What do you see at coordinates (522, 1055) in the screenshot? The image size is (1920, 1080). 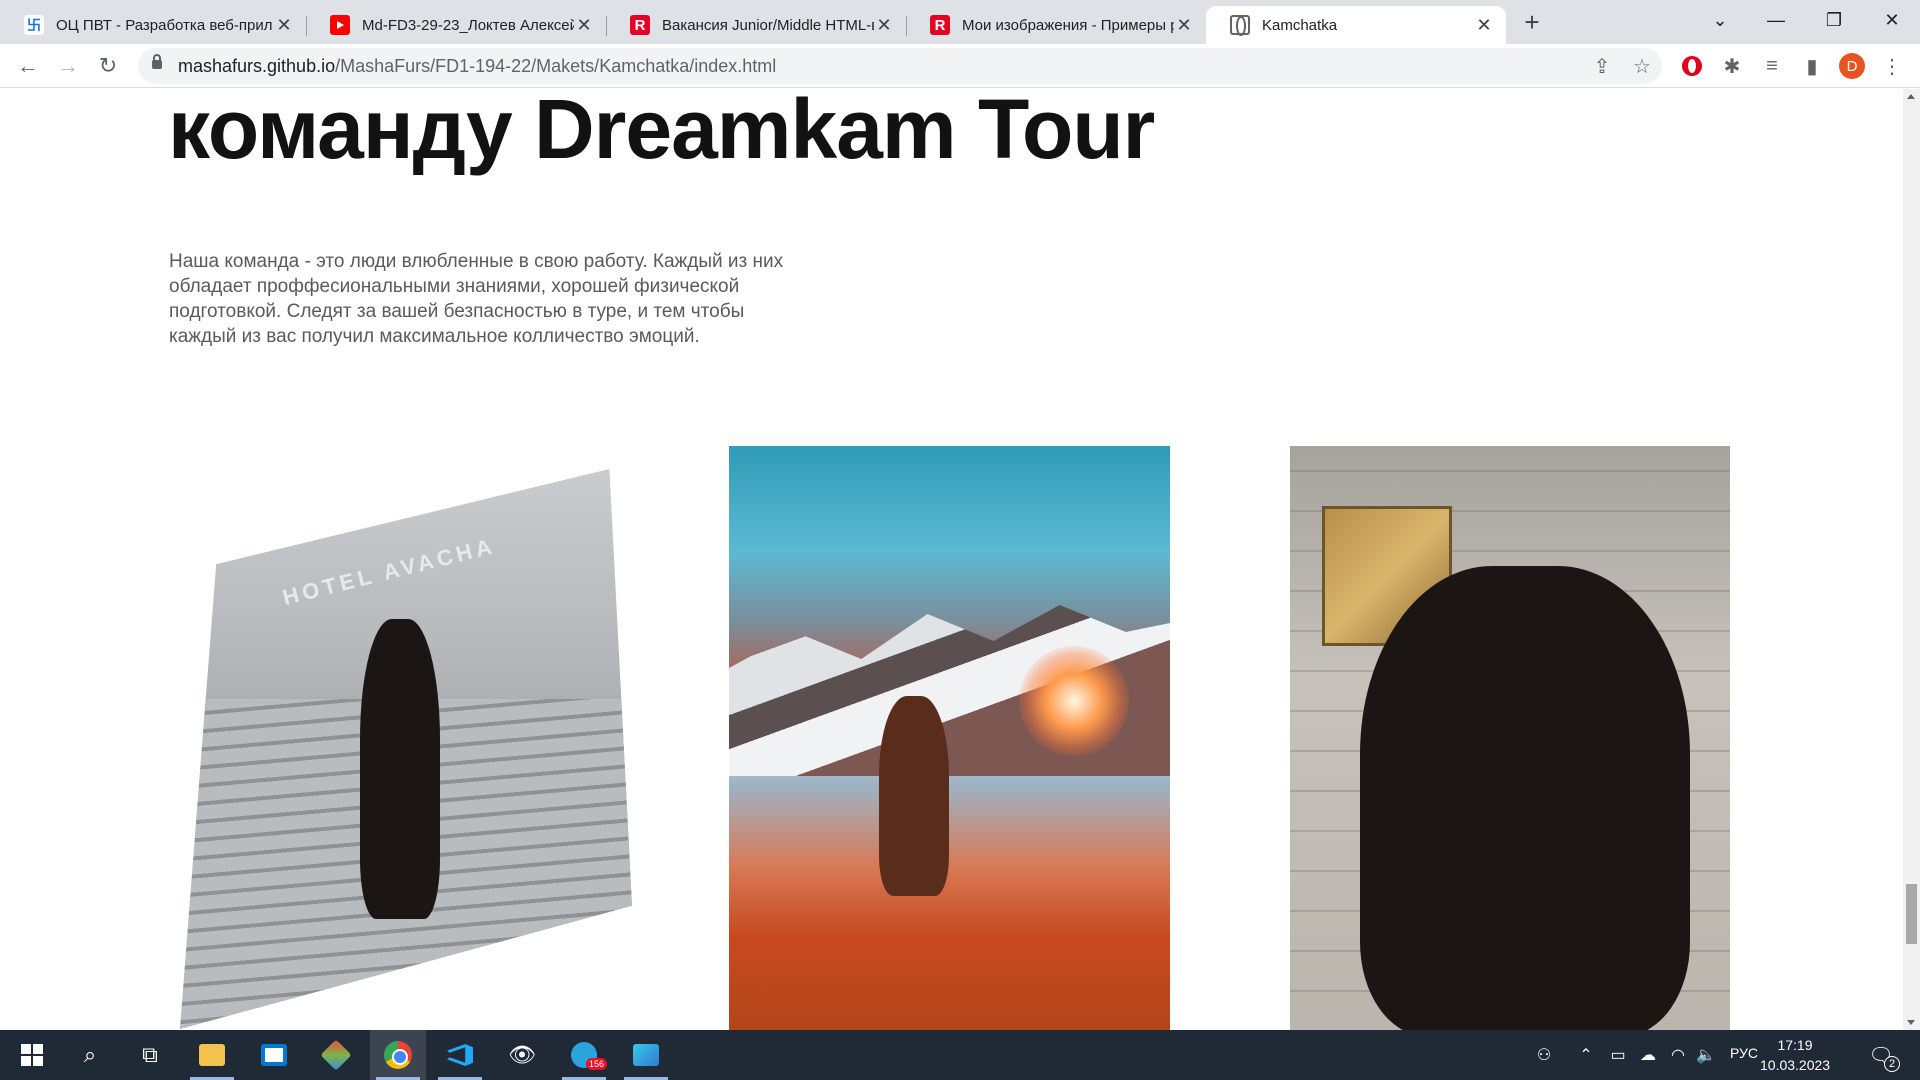 I see `eye-app-icon: 👁` at bounding box center [522, 1055].